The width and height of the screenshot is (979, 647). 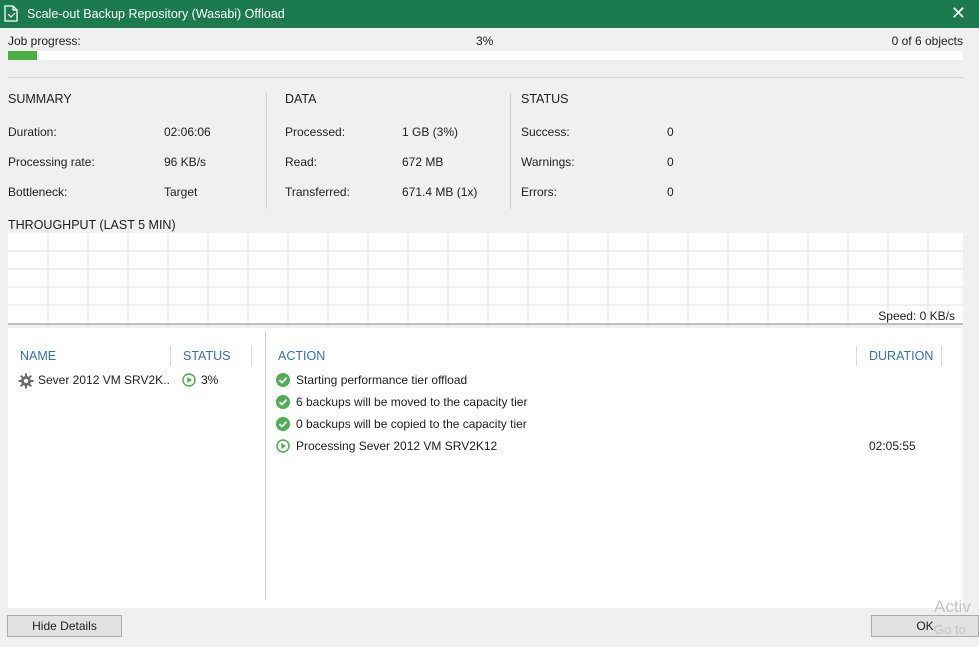 What do you see at coordinates (265, 466) in the screenshot?
I see `panel-divider` at bounding box center [265, 466].